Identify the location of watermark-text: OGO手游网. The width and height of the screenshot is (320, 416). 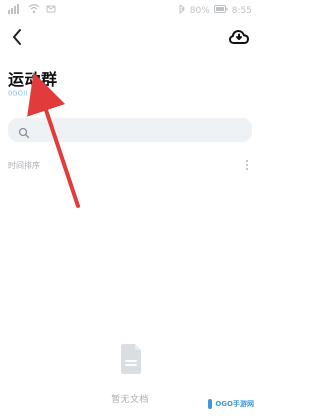
(234, 404).